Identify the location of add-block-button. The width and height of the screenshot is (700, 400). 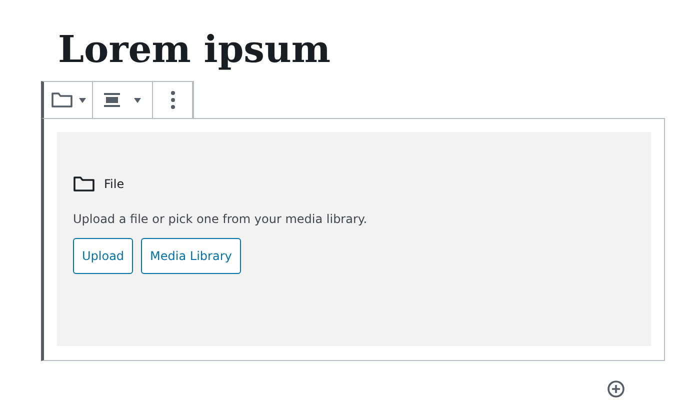
(616, 389).